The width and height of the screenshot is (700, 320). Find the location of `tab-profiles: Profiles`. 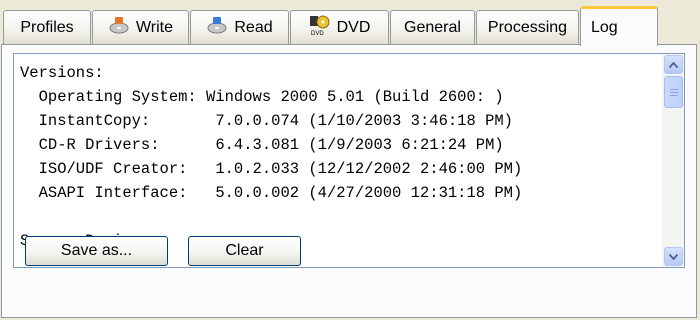

tab-profiles: Profiles is located at coordinates (47, 27).